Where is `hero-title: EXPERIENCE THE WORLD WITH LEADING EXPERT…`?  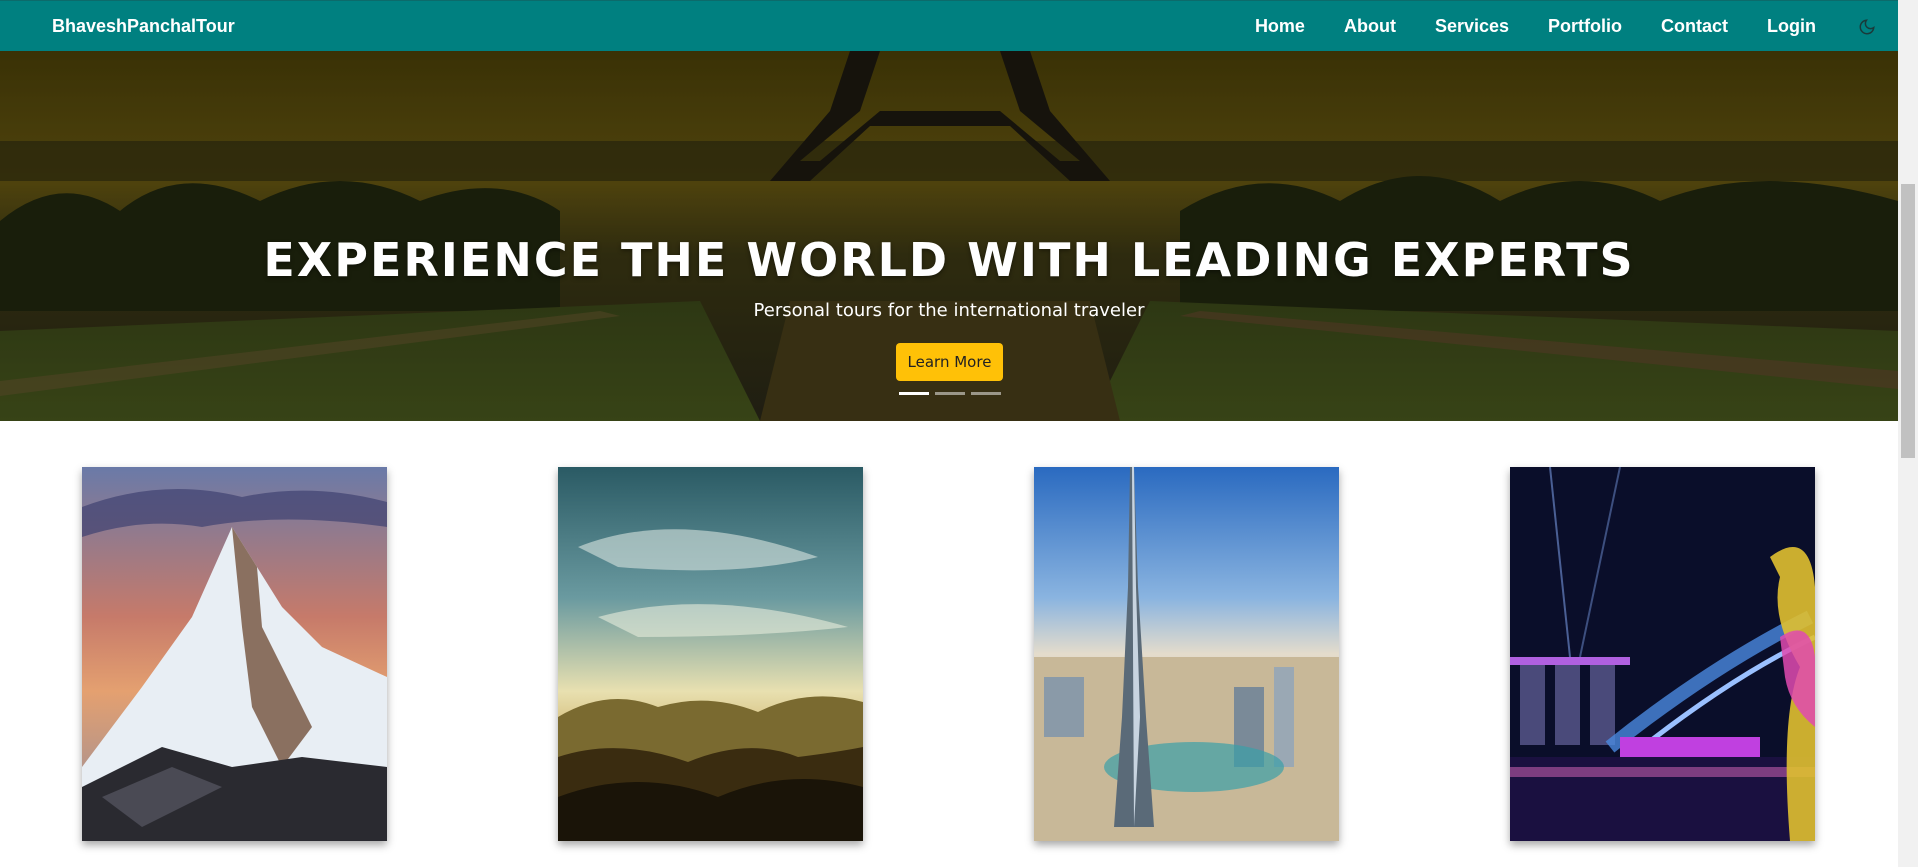
hero-title: EXPERIENCE THE WORLD WITH LEADING EXPERT… is located at coordinates (949, 260).